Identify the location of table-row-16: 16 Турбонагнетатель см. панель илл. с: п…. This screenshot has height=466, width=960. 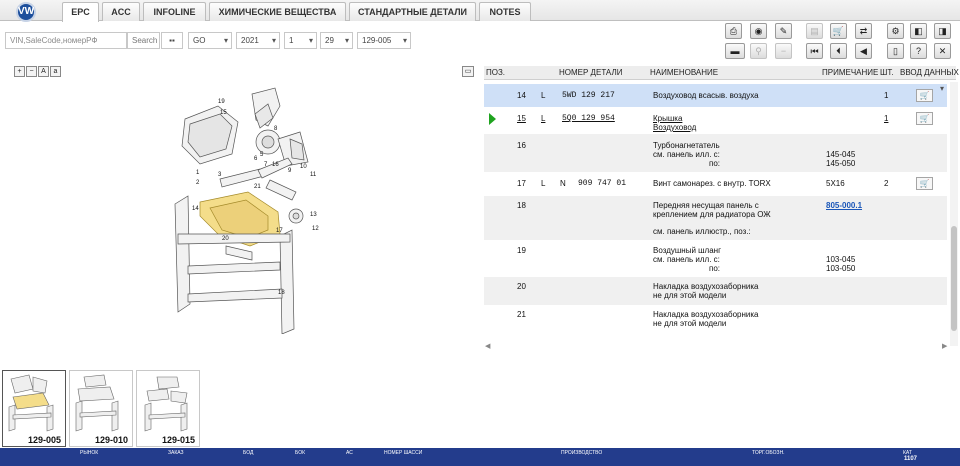
(715, 153).